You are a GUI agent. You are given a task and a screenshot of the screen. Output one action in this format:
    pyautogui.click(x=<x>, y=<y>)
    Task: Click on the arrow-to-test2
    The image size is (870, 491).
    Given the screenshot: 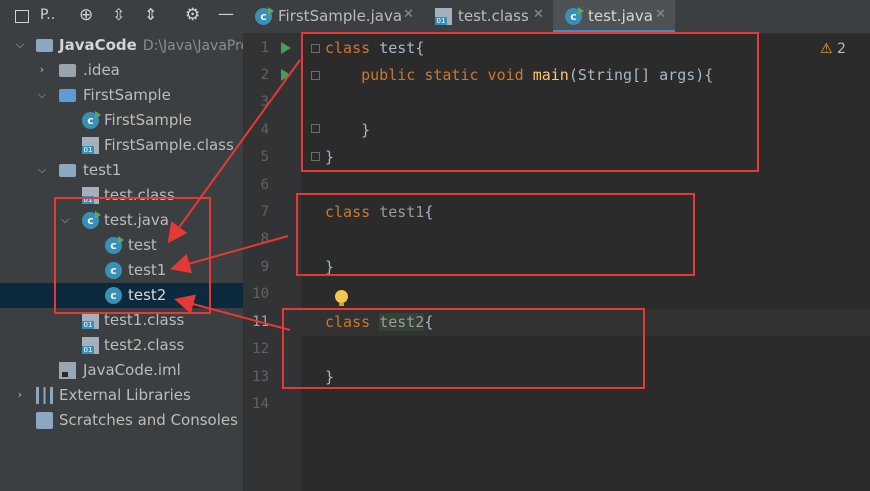 What is the action you would take?
    pyautogui.click(x=232, y=312)
    